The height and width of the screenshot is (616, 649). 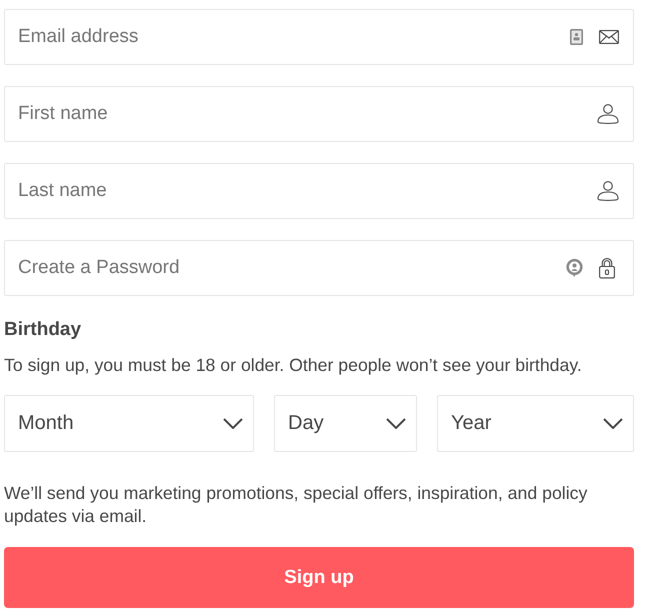 What do you see at coordinates (129, 423) in the screenshot?
I see `month-select: Month` at bounding box center [129, 423].